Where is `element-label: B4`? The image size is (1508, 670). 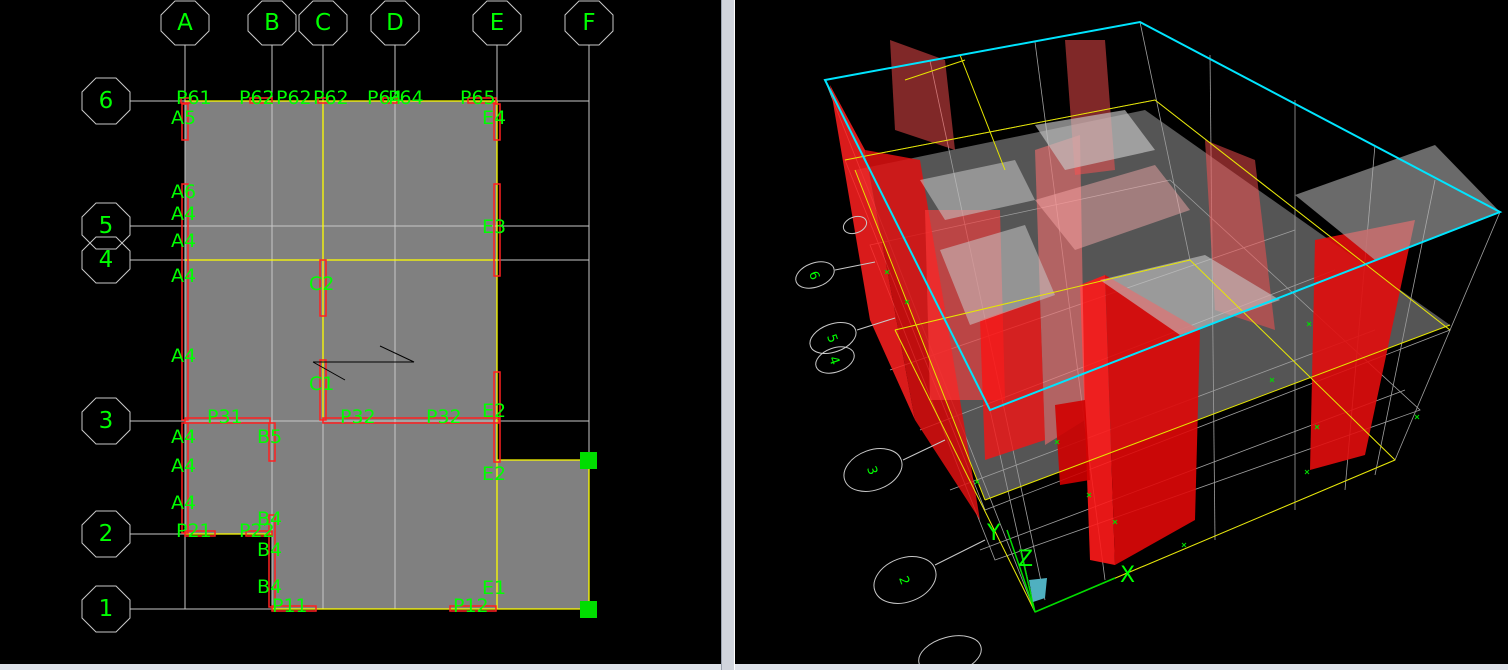 element-label: B4 is located at coordinates (269, 550).